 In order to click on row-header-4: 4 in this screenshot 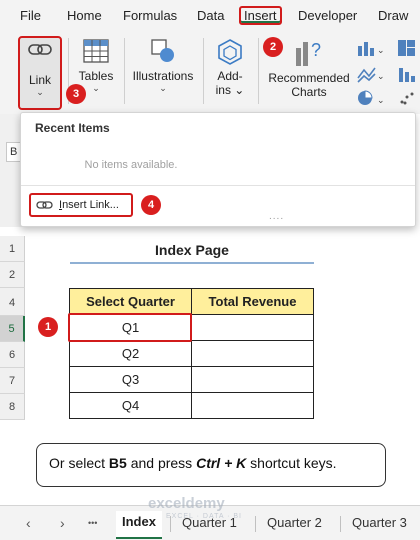, I will do `click(12, 303)`.